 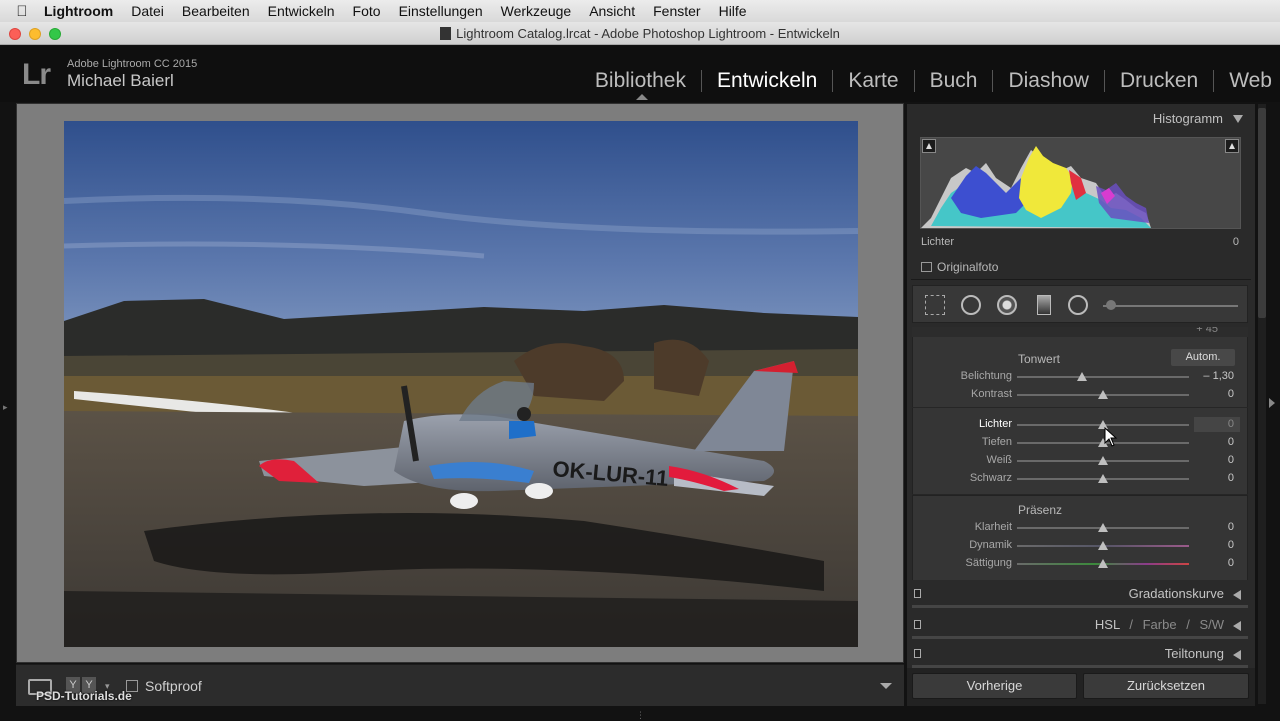 I want to click on previous-button: Vorherige, so click(x=994, y=686).